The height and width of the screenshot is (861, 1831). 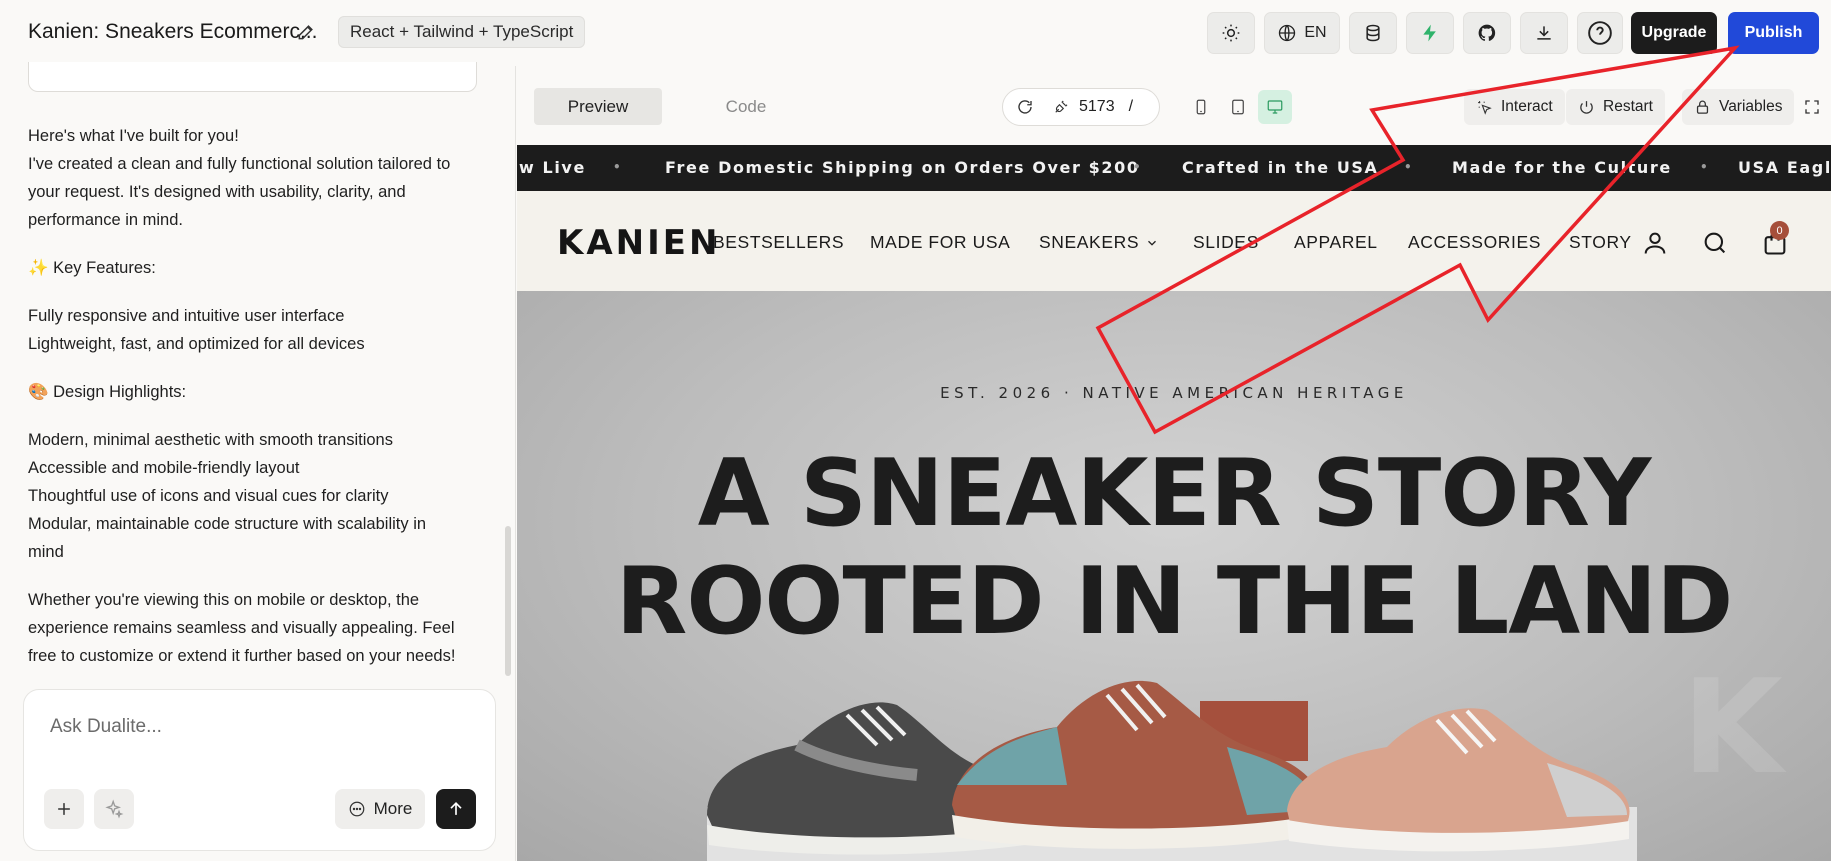 What do you see at coordinates (746, 106) in the screenshot?
I see `tab-code: Code` at bounding box center [746, 106].